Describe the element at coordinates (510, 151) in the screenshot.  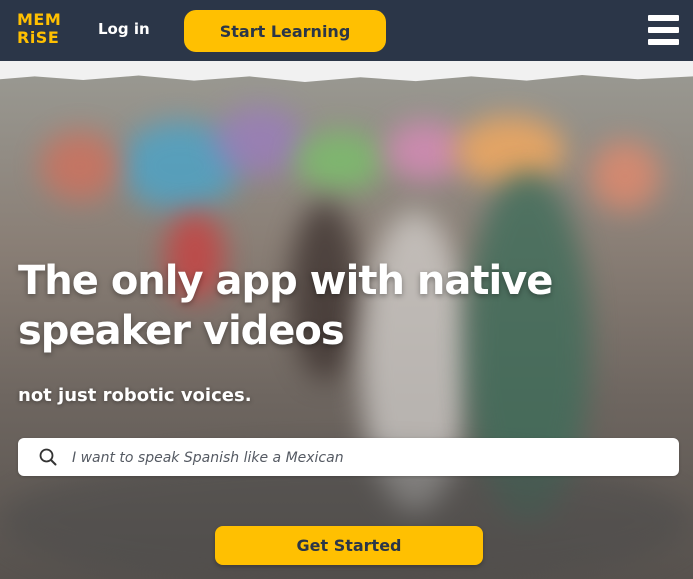
I see `background-blur-orange` at that location.